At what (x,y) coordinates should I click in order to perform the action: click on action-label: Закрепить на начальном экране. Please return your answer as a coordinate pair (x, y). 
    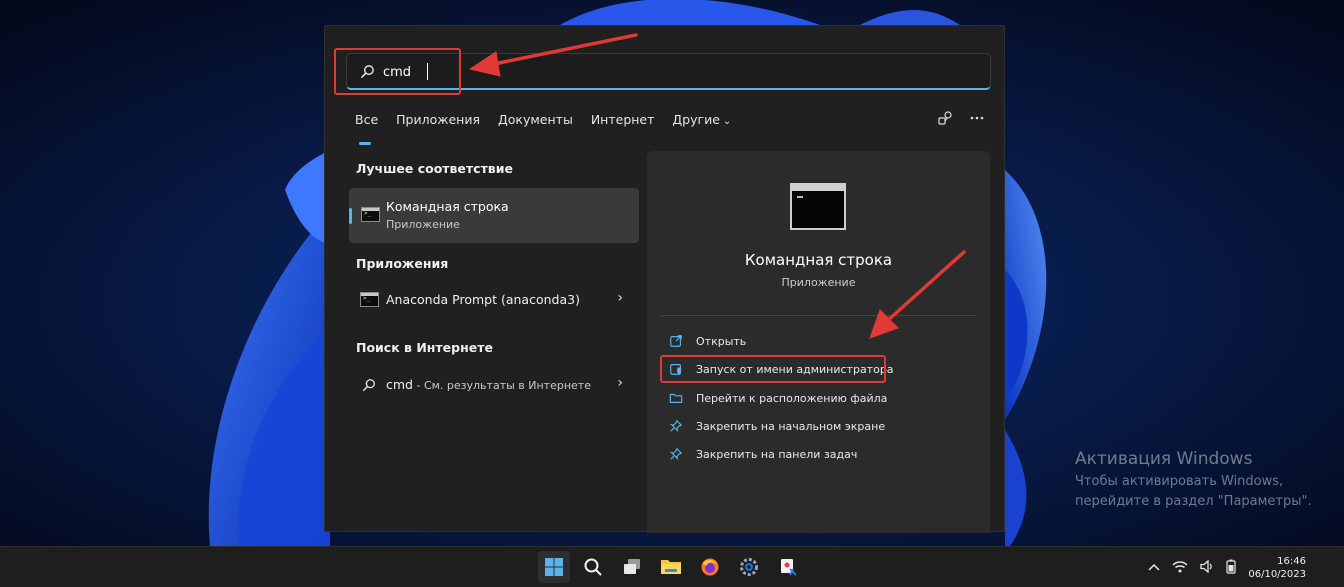
    Looking at the image, I should click on (791, 426).